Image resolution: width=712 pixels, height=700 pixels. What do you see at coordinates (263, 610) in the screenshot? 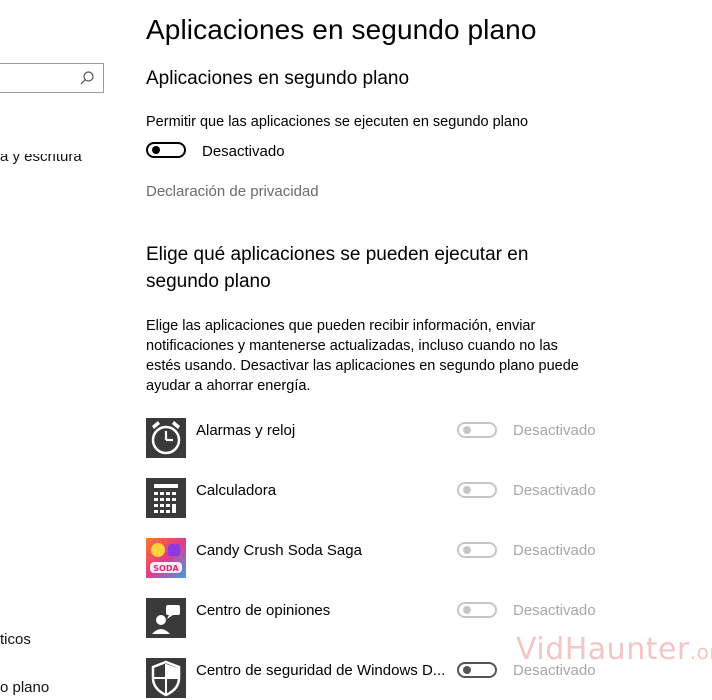
I see `app-name: Centro de opiniones` at bounding box center [263, 610].